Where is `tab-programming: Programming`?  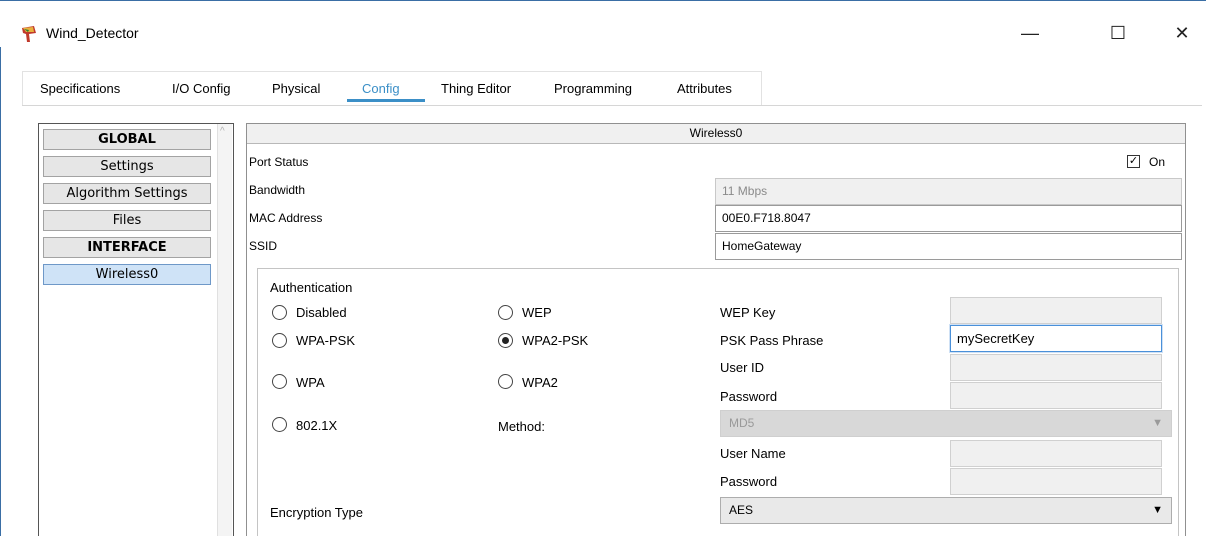 tab-programming: Programming is located at coordinates (593, 88).